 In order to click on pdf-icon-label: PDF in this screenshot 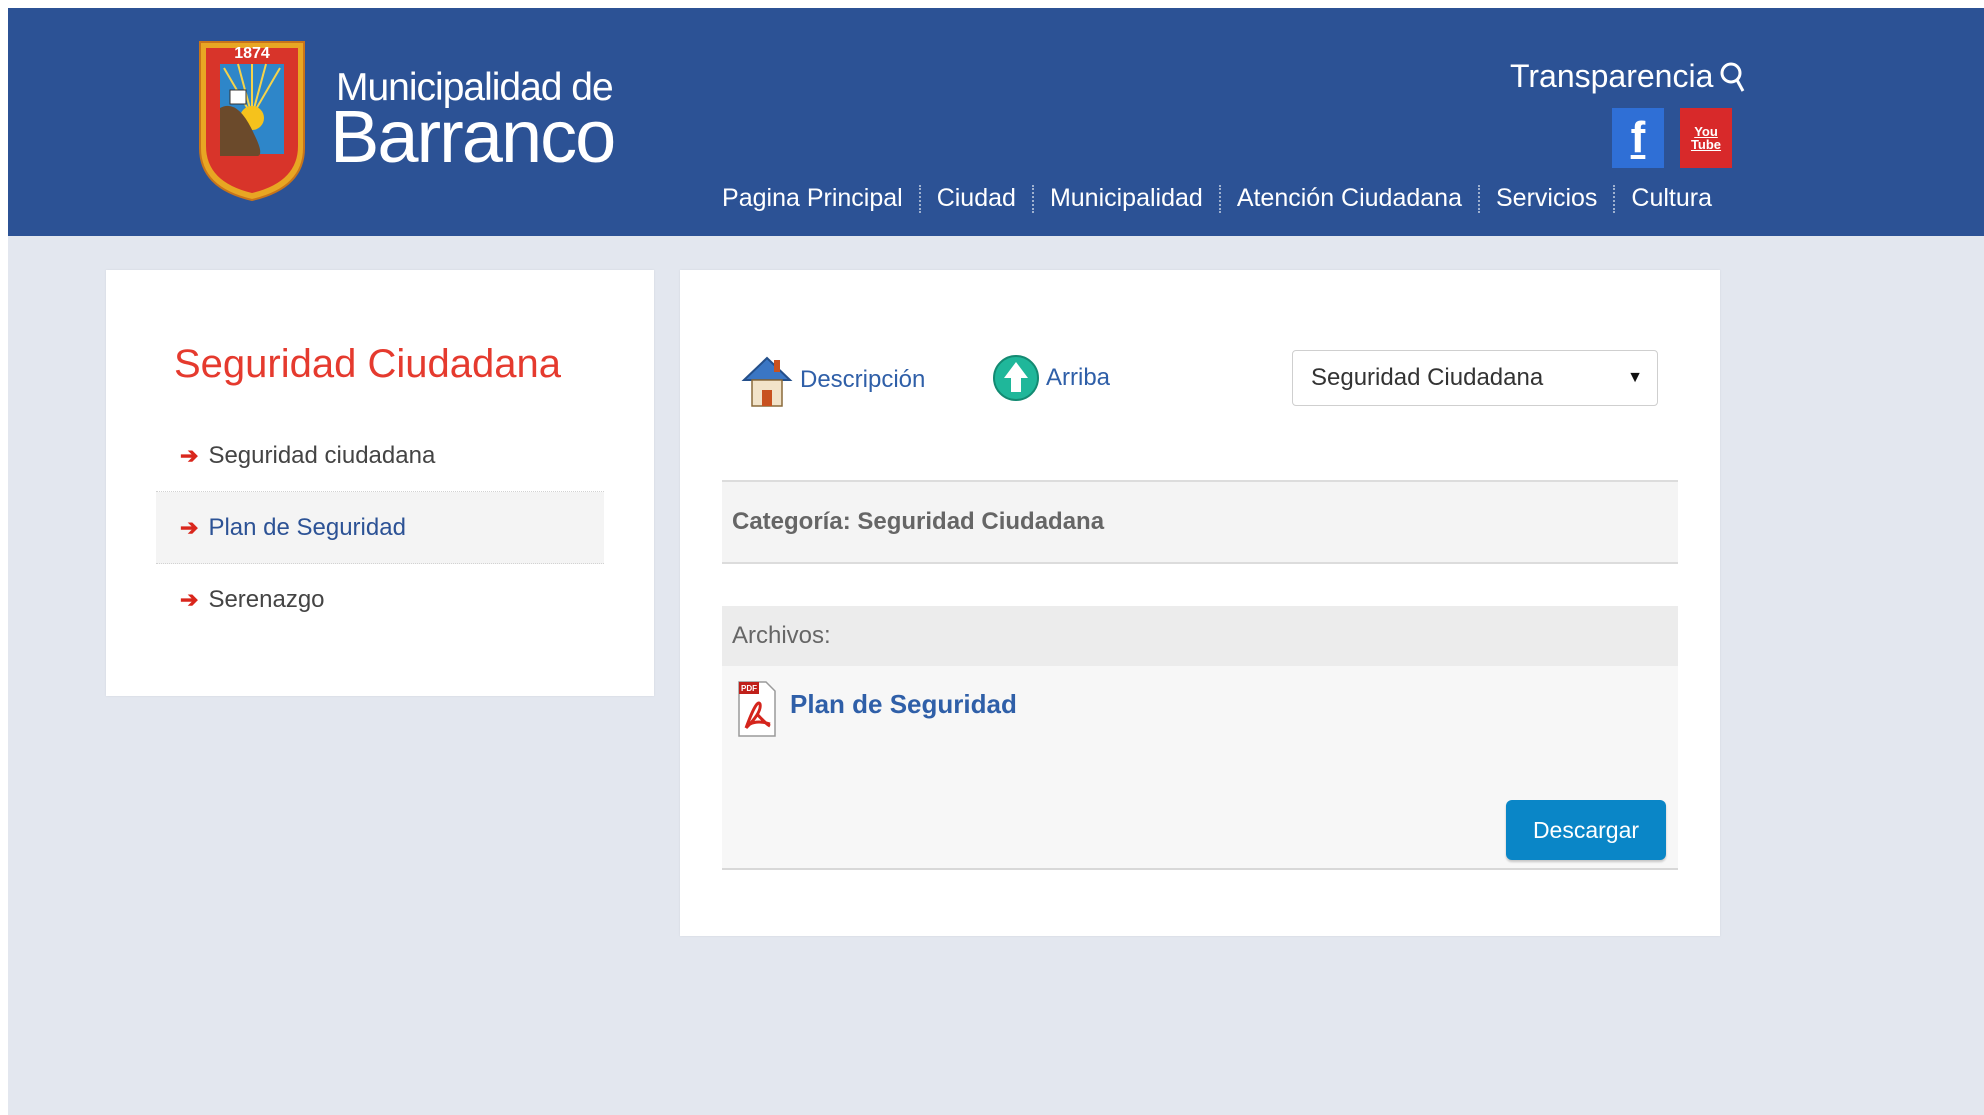, I will do `click(749, 688)`.